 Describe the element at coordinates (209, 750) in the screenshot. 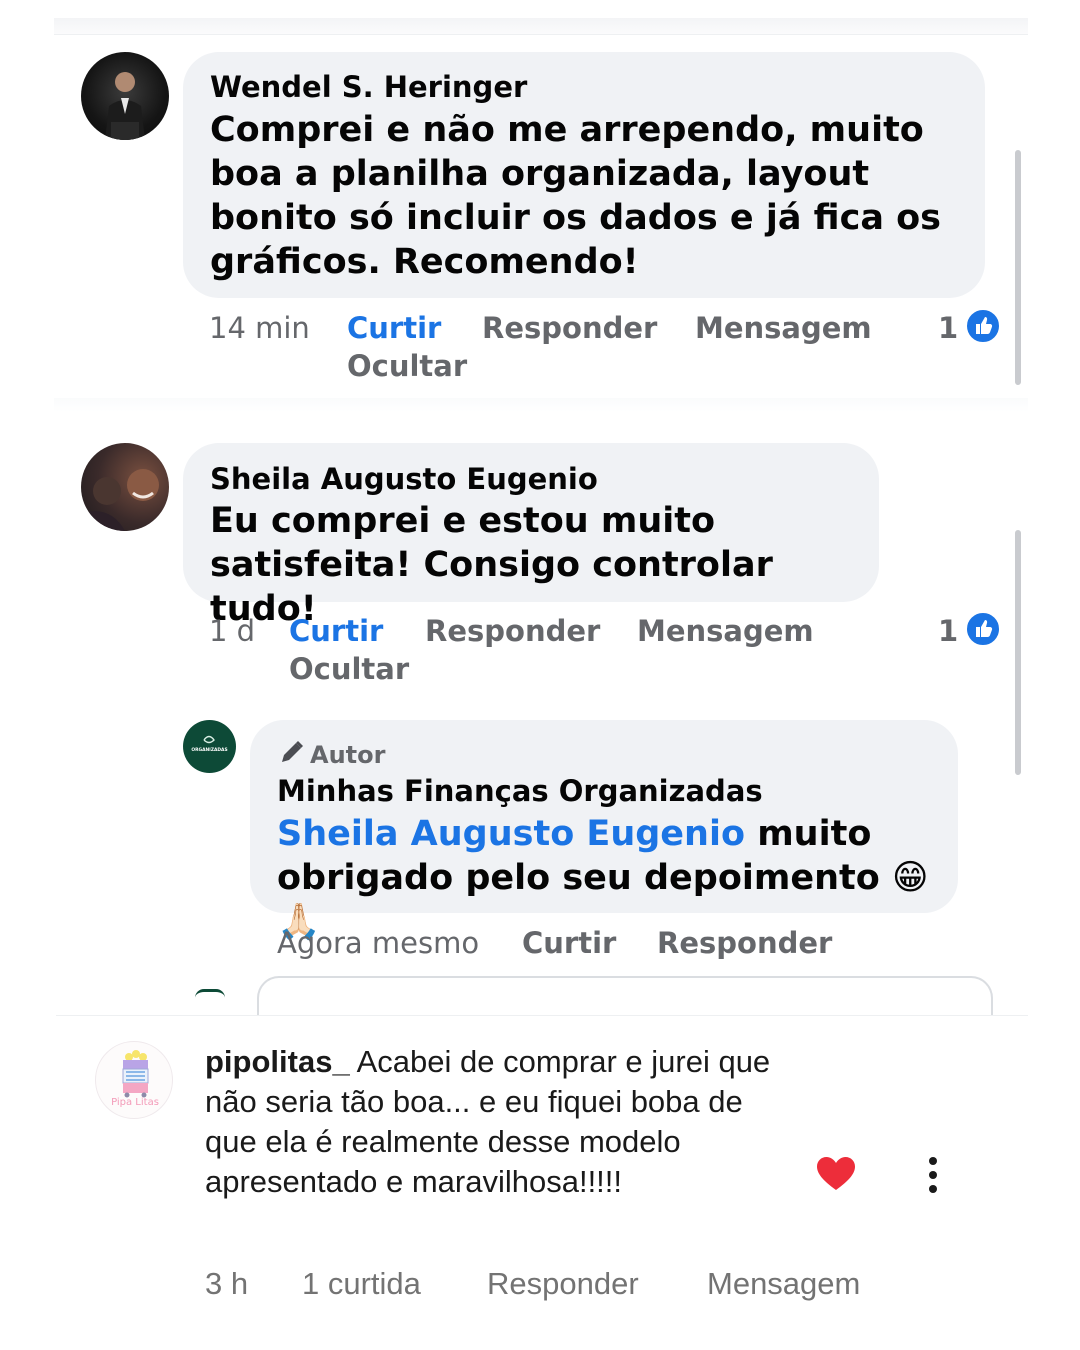

I see `svg-text: ORGANIZADAS` at that location.